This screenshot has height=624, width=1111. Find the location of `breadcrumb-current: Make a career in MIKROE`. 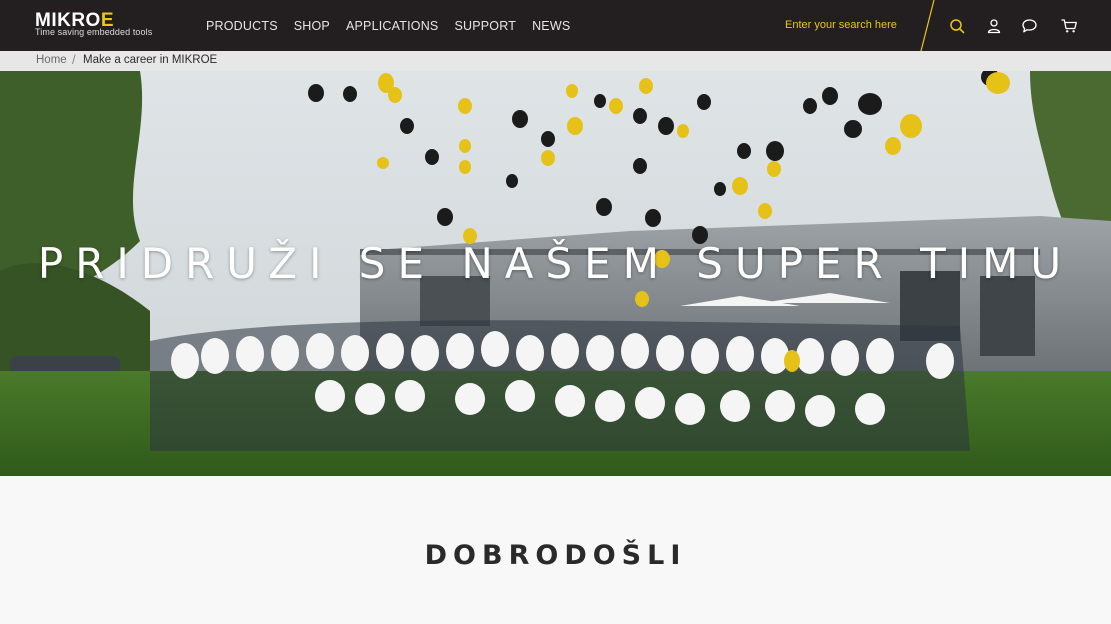

breadcrumb-current: Make a career in MIKROE is located at coordinates (150, 60).